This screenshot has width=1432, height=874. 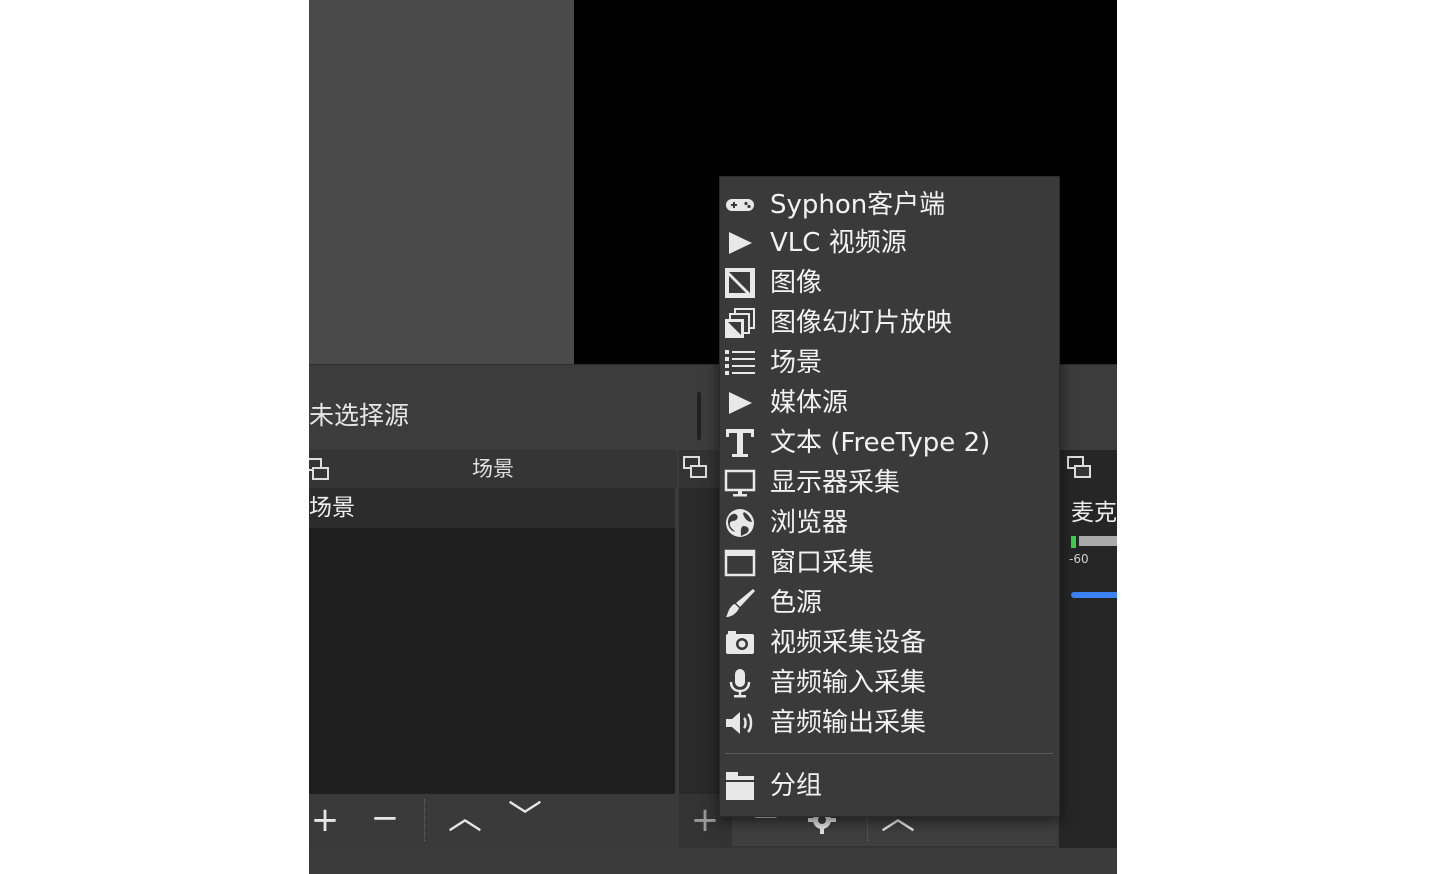 What do you see at coordinates (796, 786) in the screenshot?
I see `menu-item-label: 分组` at bounding box center [796, 786].